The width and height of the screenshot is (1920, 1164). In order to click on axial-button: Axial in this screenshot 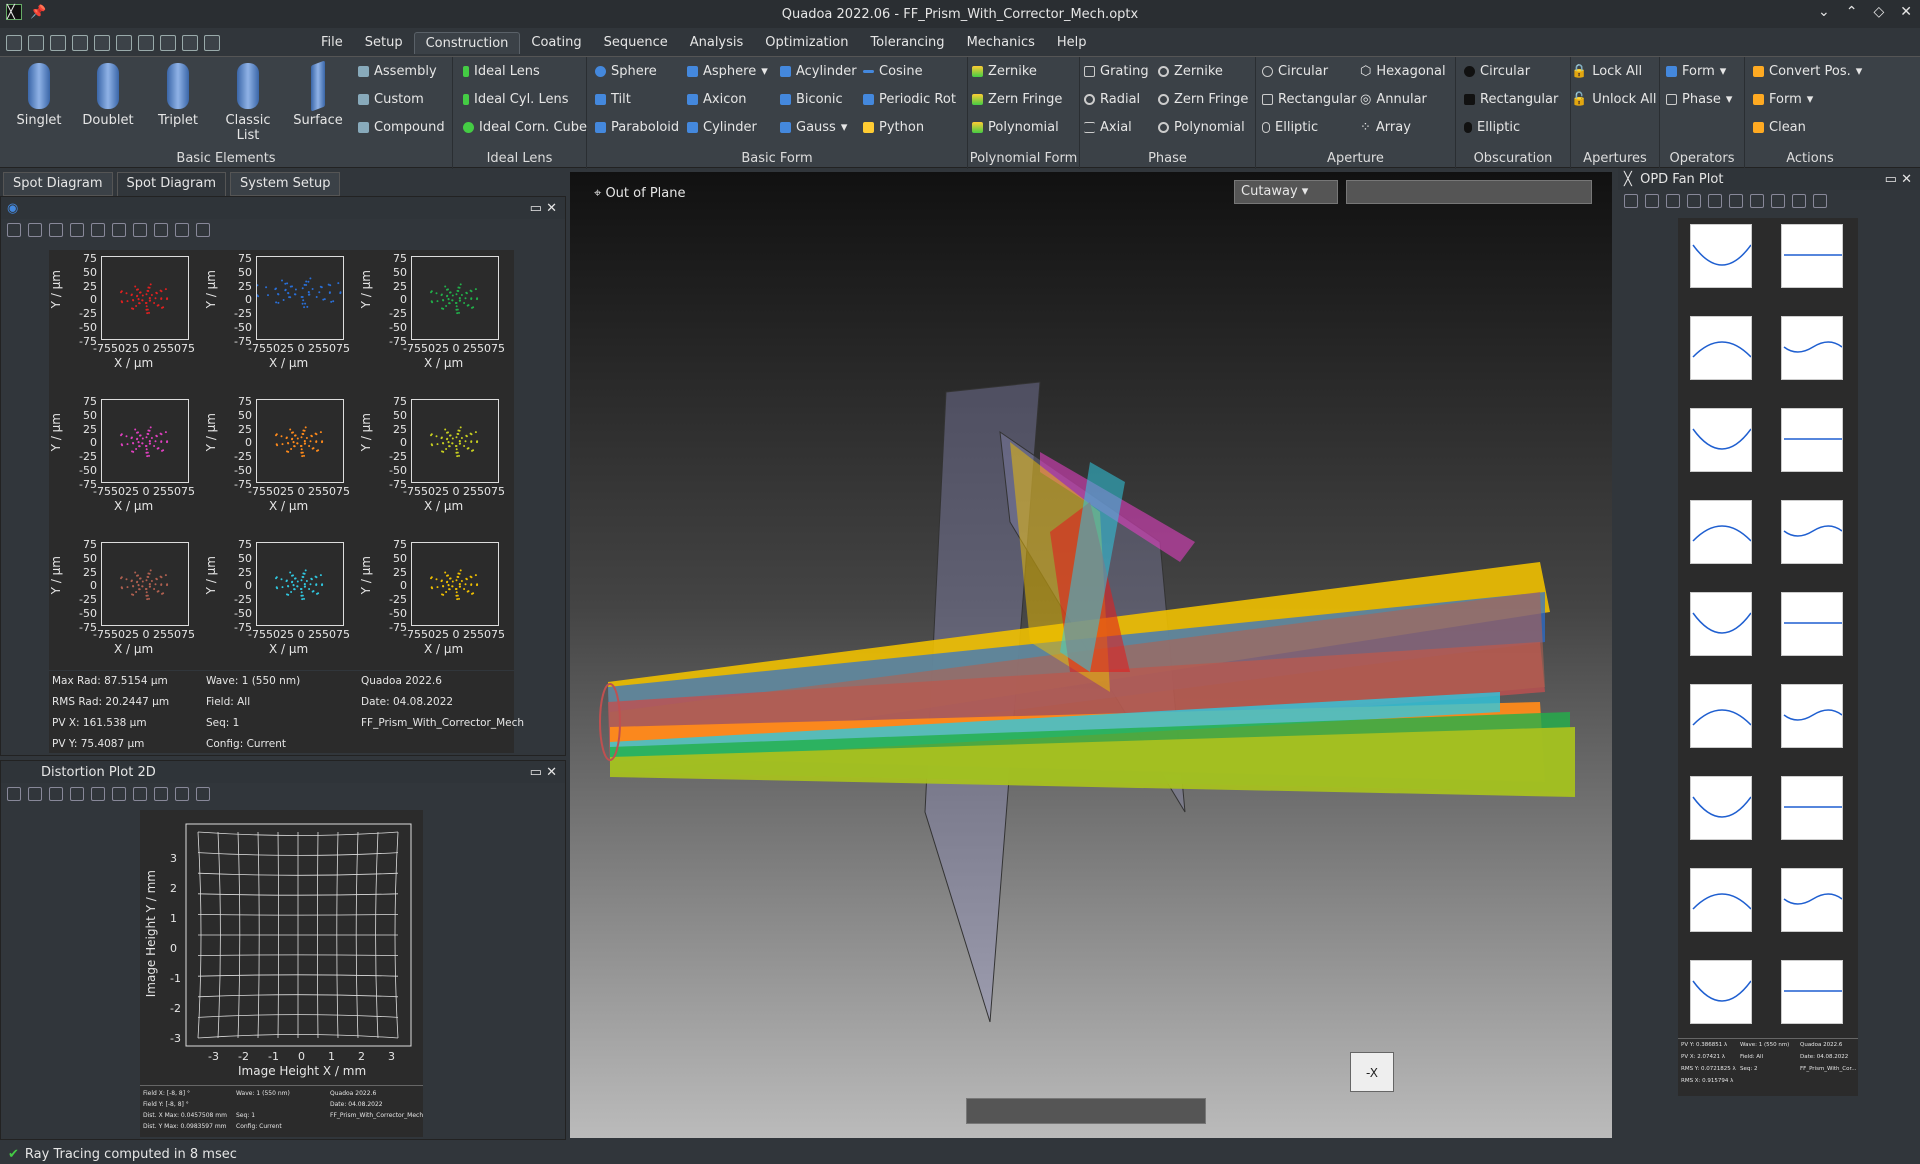, I will do `click(1108, 127)`.